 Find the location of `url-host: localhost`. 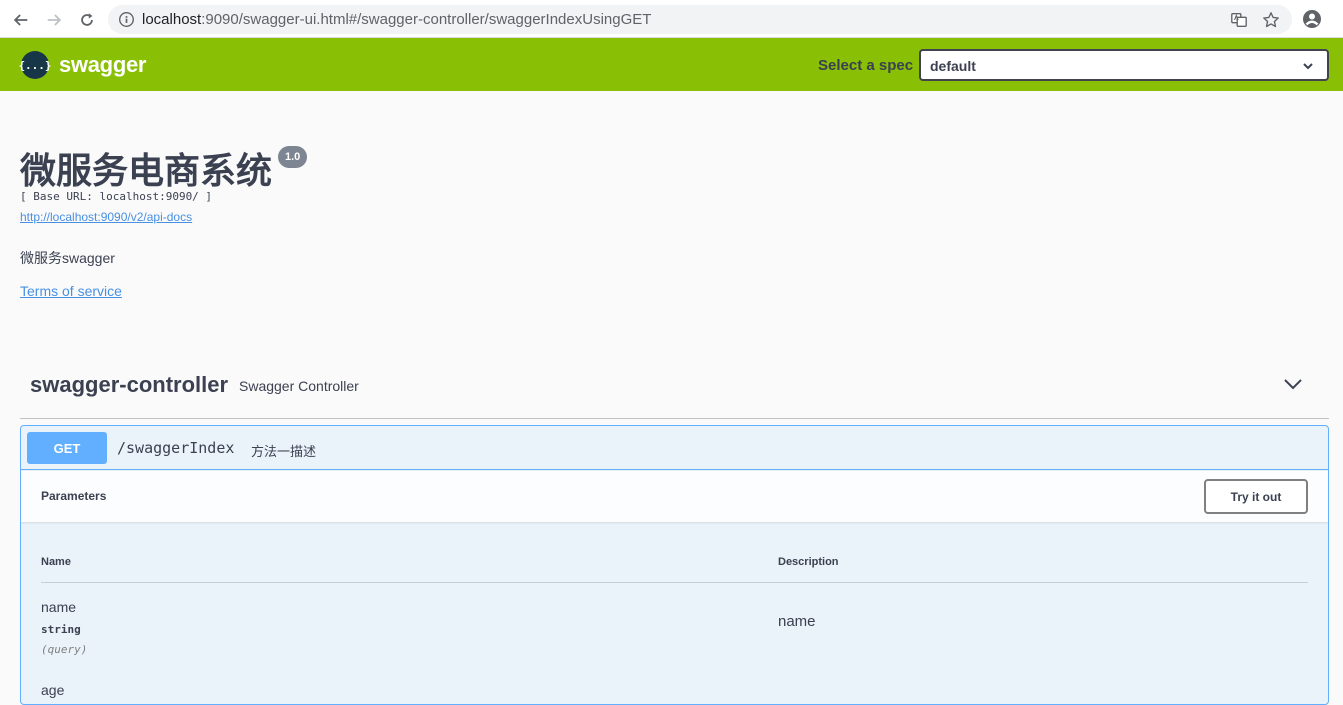

url-host: localhost is located at coordinates (172, 19).